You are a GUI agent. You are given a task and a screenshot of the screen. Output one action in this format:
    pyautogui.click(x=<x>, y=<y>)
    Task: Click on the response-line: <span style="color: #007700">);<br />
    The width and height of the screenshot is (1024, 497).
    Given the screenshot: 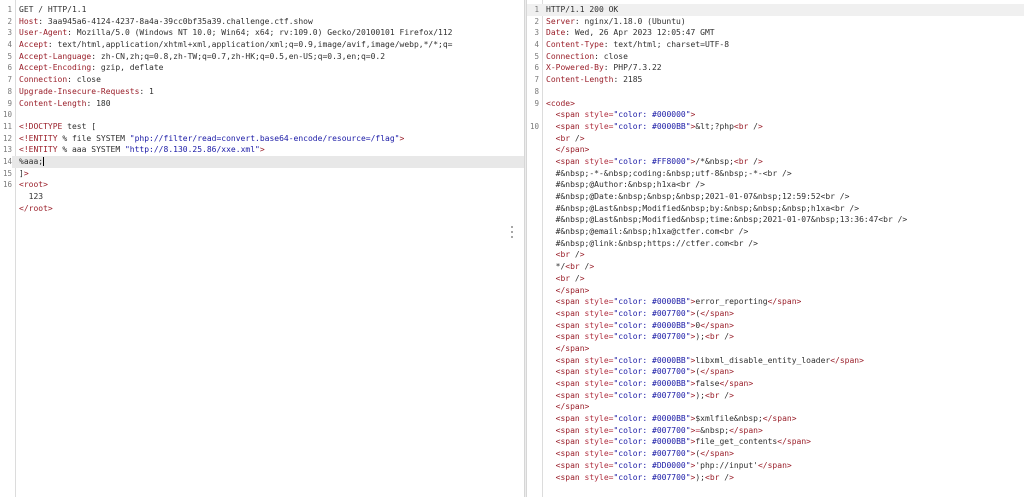 What is the action you would take?
    pyautogui.click(x=775, y=396)
    